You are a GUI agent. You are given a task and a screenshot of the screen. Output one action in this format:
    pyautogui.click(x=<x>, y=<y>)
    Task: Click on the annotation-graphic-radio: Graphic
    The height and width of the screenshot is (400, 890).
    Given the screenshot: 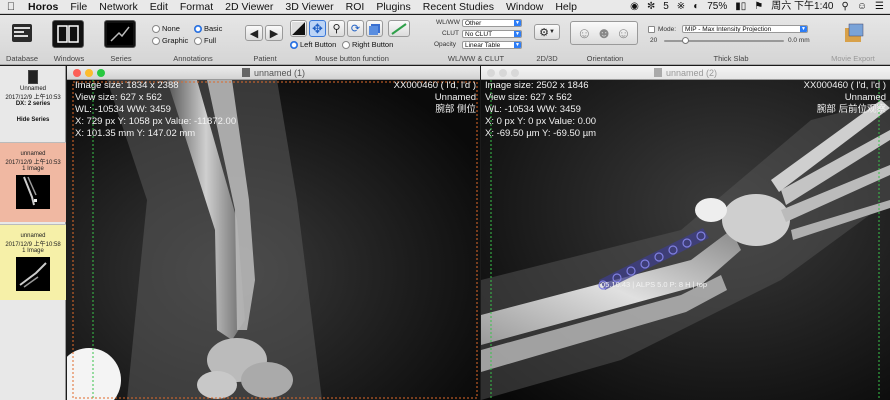 What is the action you would take?
    pyautogui.click(x=170, y=40)
    